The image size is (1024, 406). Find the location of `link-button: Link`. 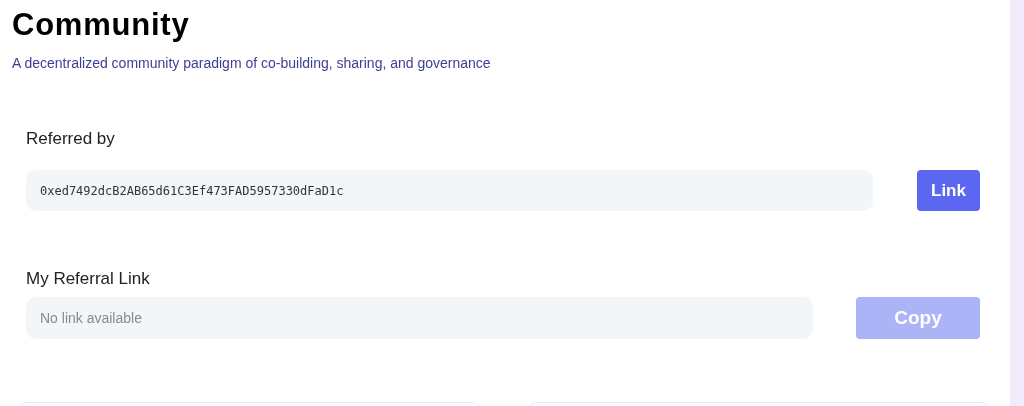

link-button: Link is located at coordinates (948, 190).